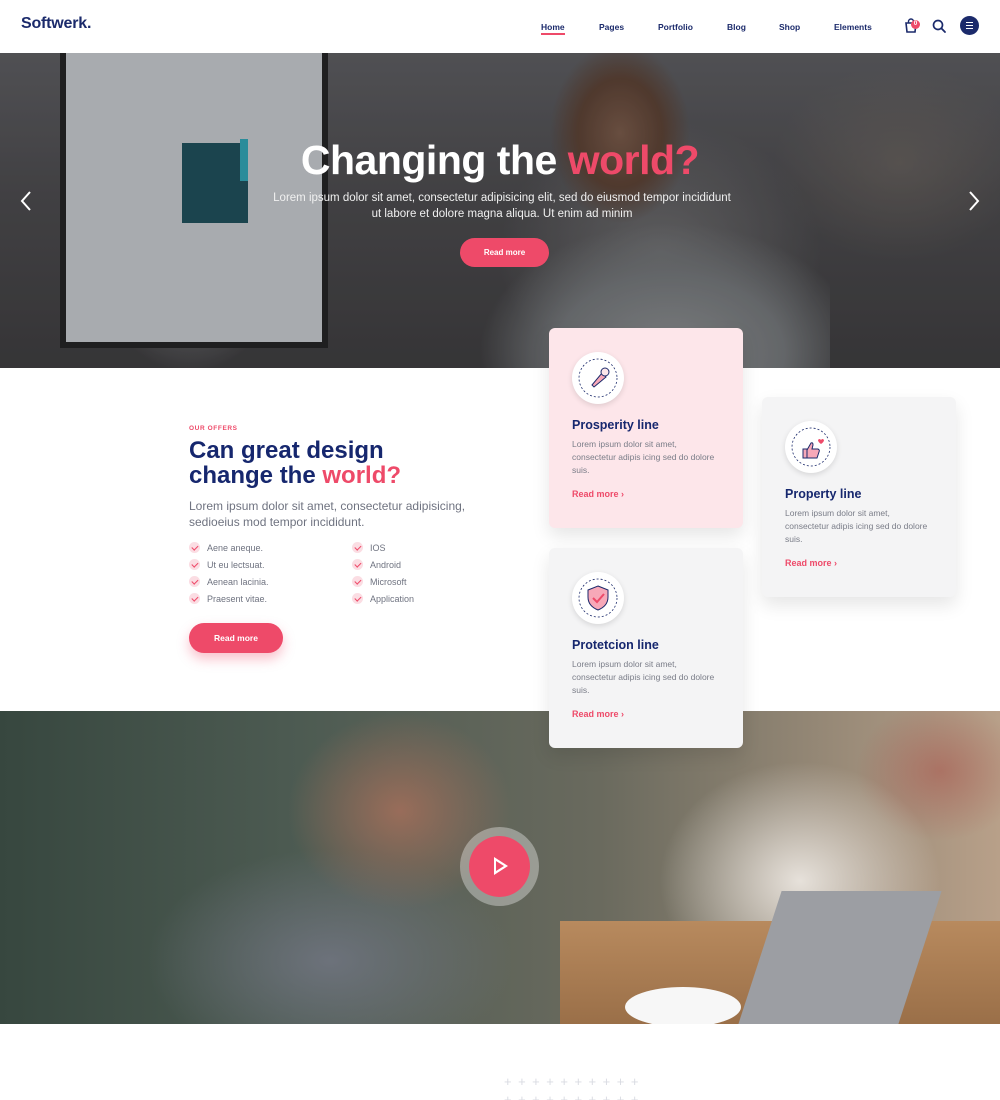 The image size is (1000, 1100). Describe the element at coordinates (789, 27) in the screenshot. I see `nav-shop: Shop` at that location.